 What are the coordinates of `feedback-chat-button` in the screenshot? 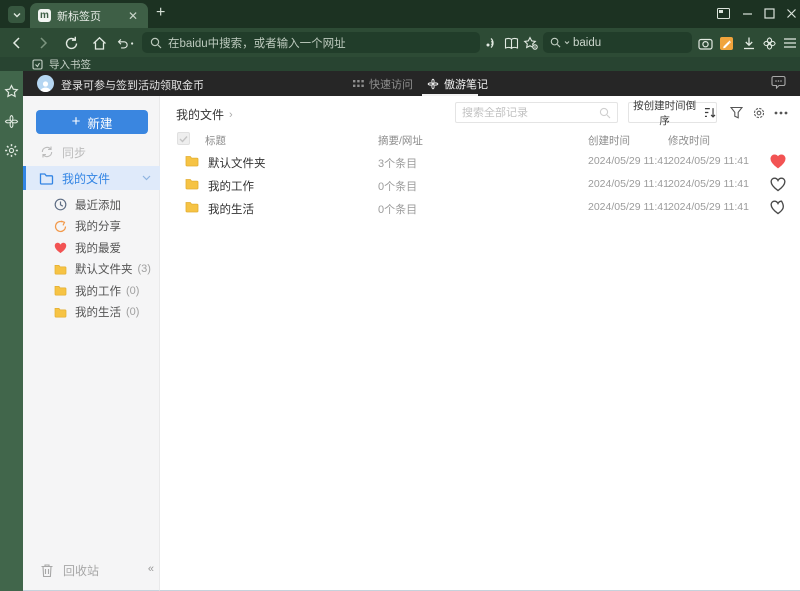 It's located at (778, 82).